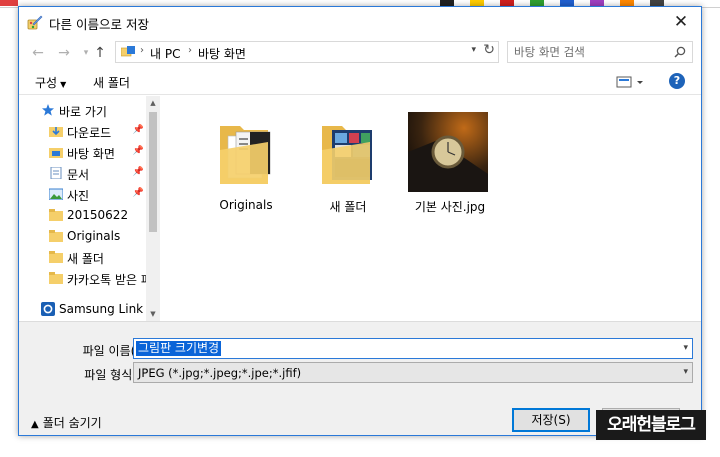 This screenshot has width=720, height=457. Describe the element at coordinates (94, 236) in the screenshot. I see `nav-item-label: Originals` at that location.